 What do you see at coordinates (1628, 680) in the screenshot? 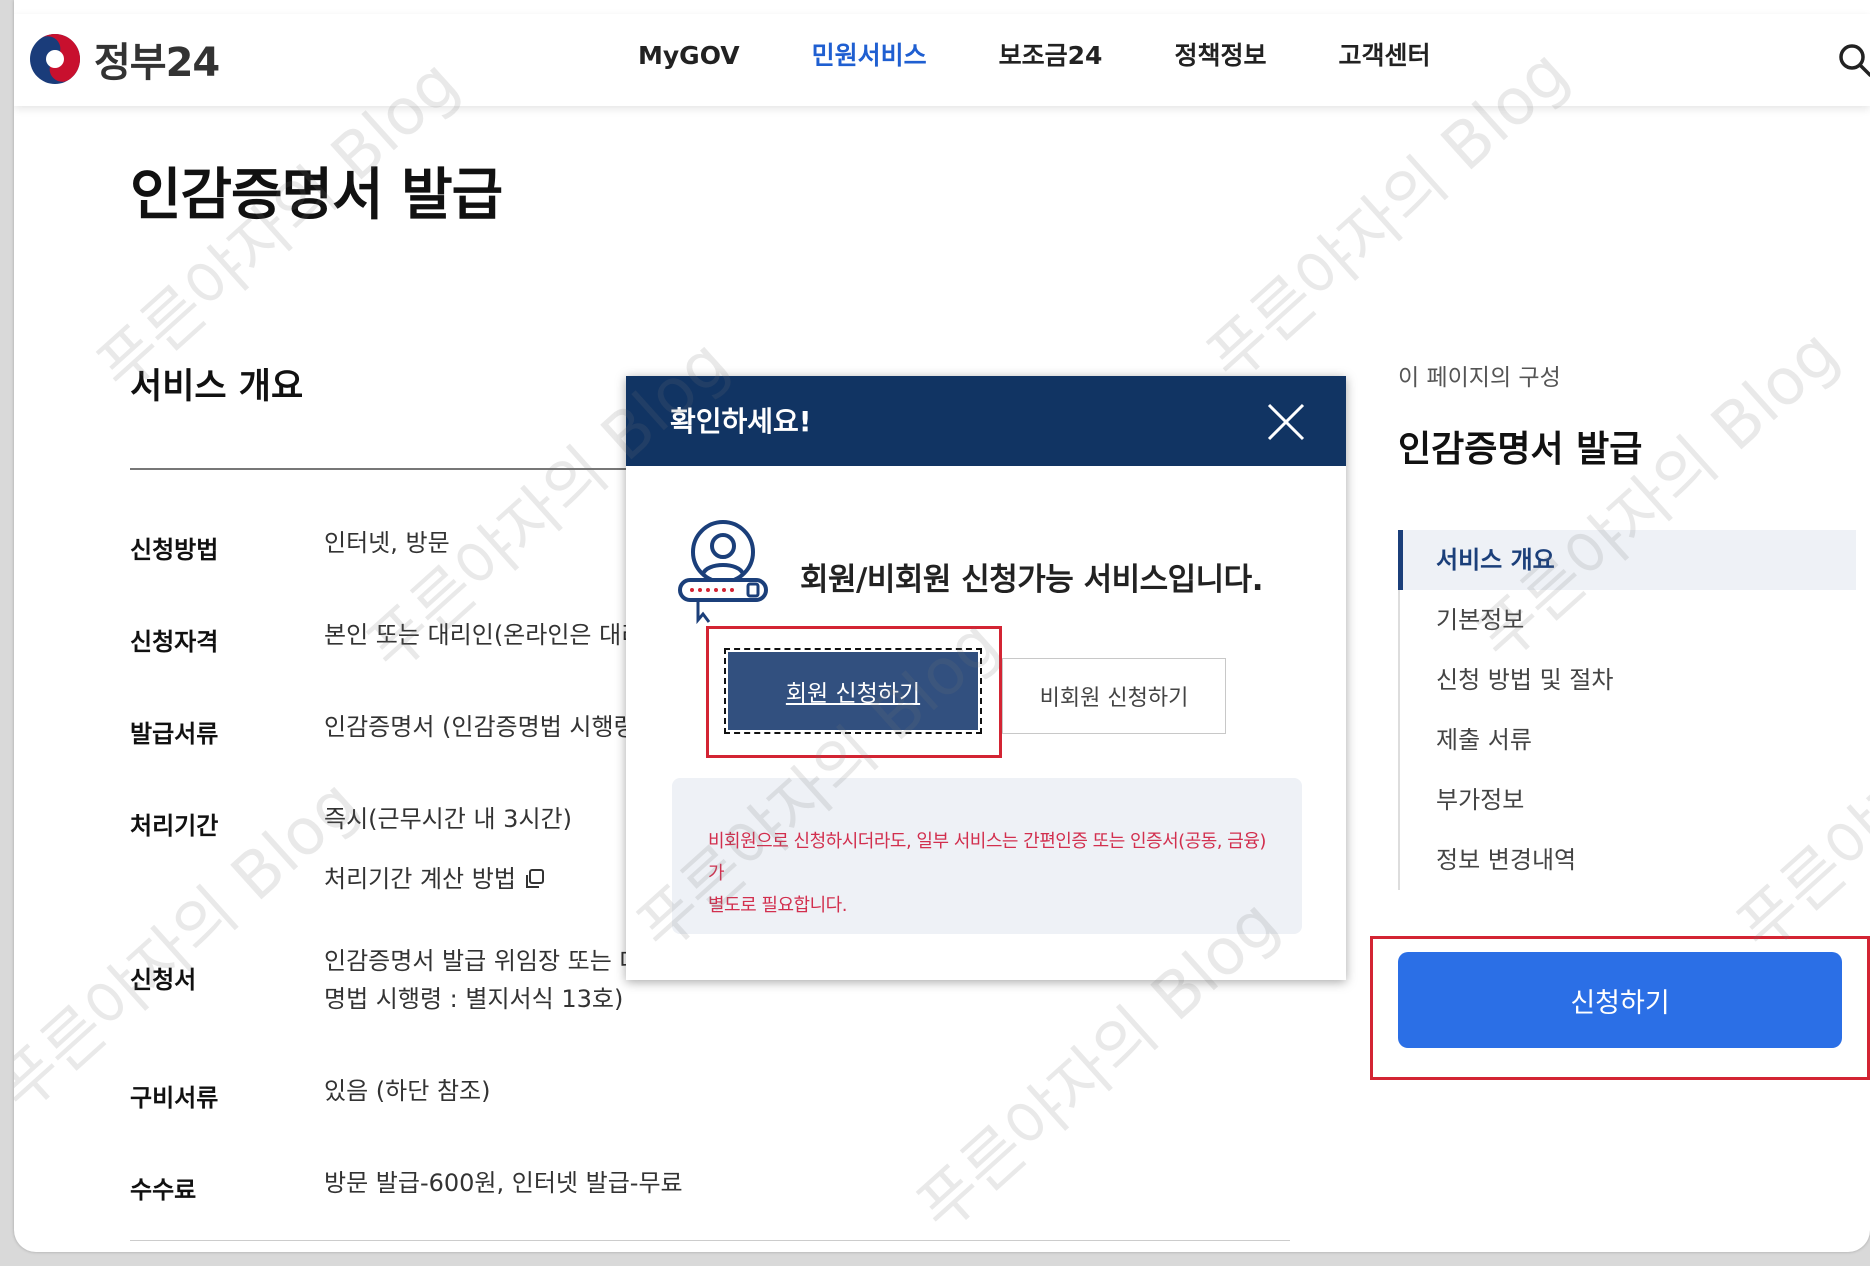
I see `toc-item-method: 신청 방법 및 절차` at bounding box center [1628, 680].